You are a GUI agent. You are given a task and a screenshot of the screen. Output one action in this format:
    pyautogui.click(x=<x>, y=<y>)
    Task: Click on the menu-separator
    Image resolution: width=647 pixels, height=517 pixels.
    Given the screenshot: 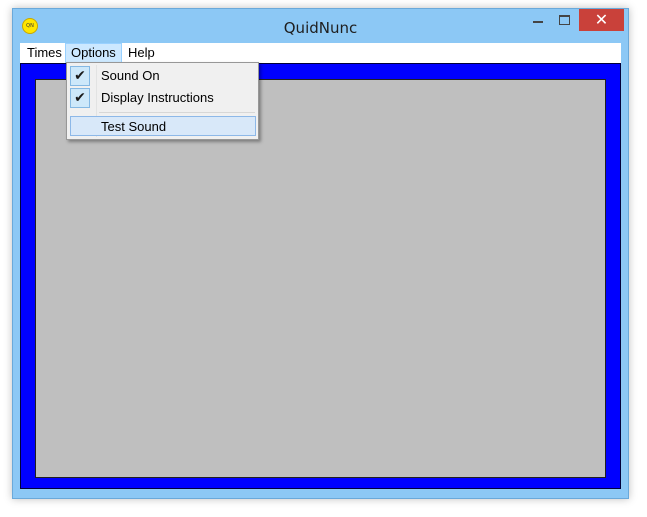 What is the action you would take?
    pyautogui.click(x=177, y=112)
    